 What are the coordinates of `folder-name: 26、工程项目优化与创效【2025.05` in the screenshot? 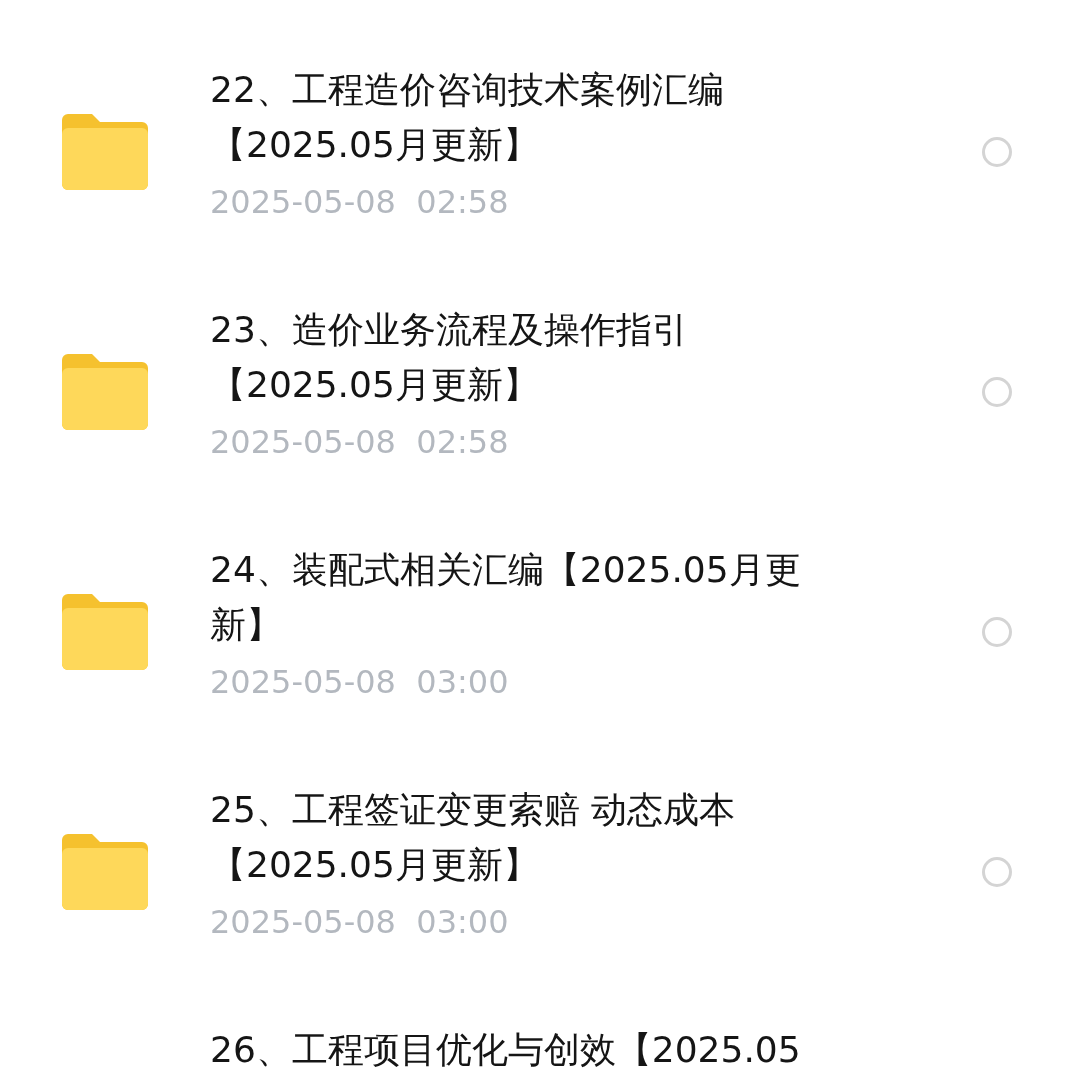 It's located at (506, 1050).